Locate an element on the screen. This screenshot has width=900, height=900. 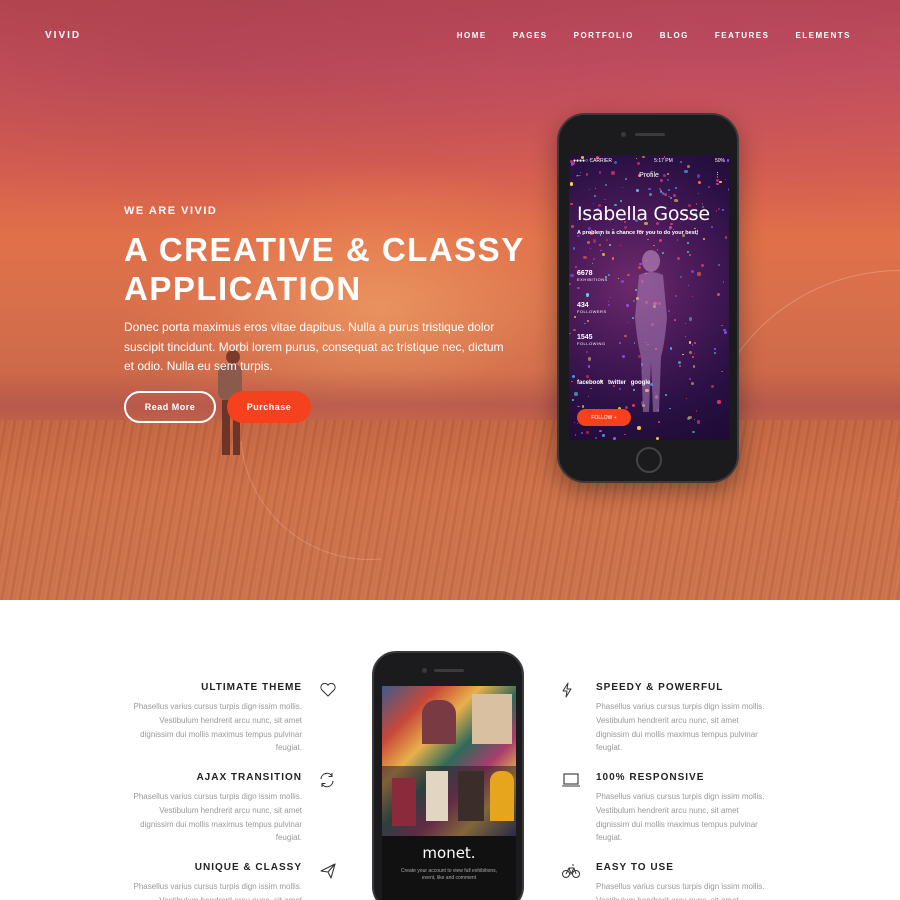
phone-camera is located at coordinates (623, 134).